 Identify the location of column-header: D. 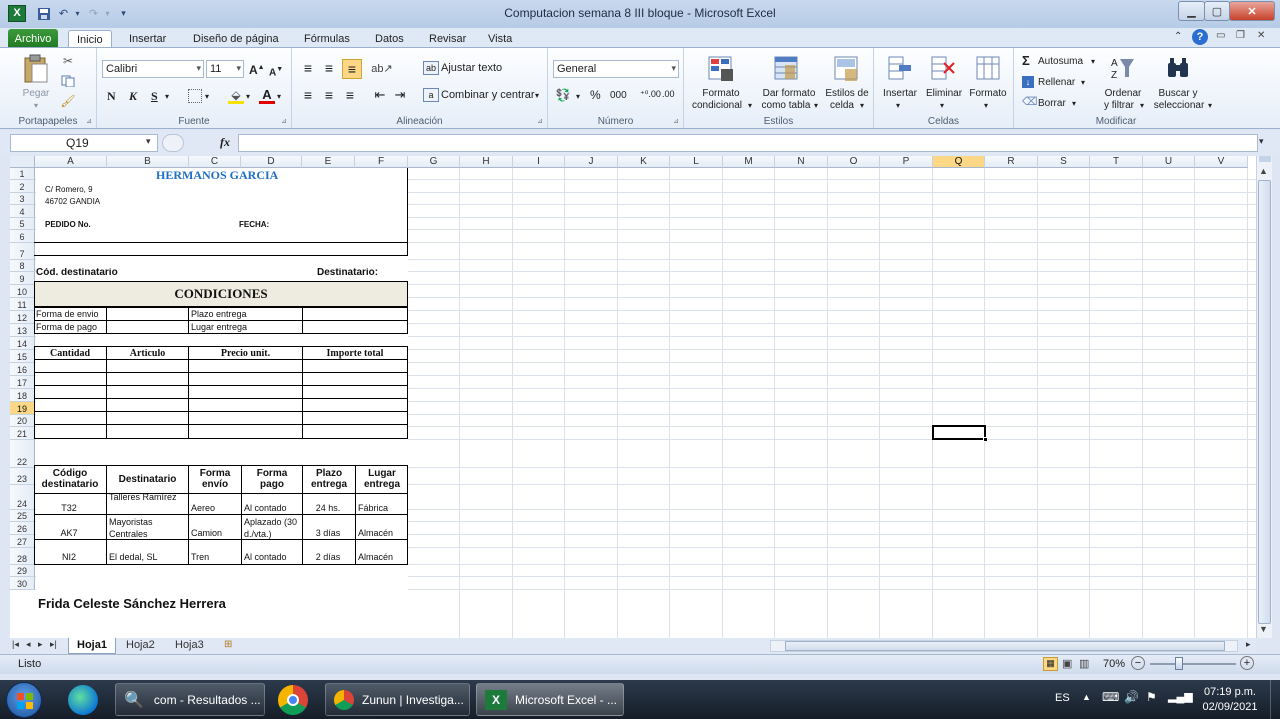
(271, 162).